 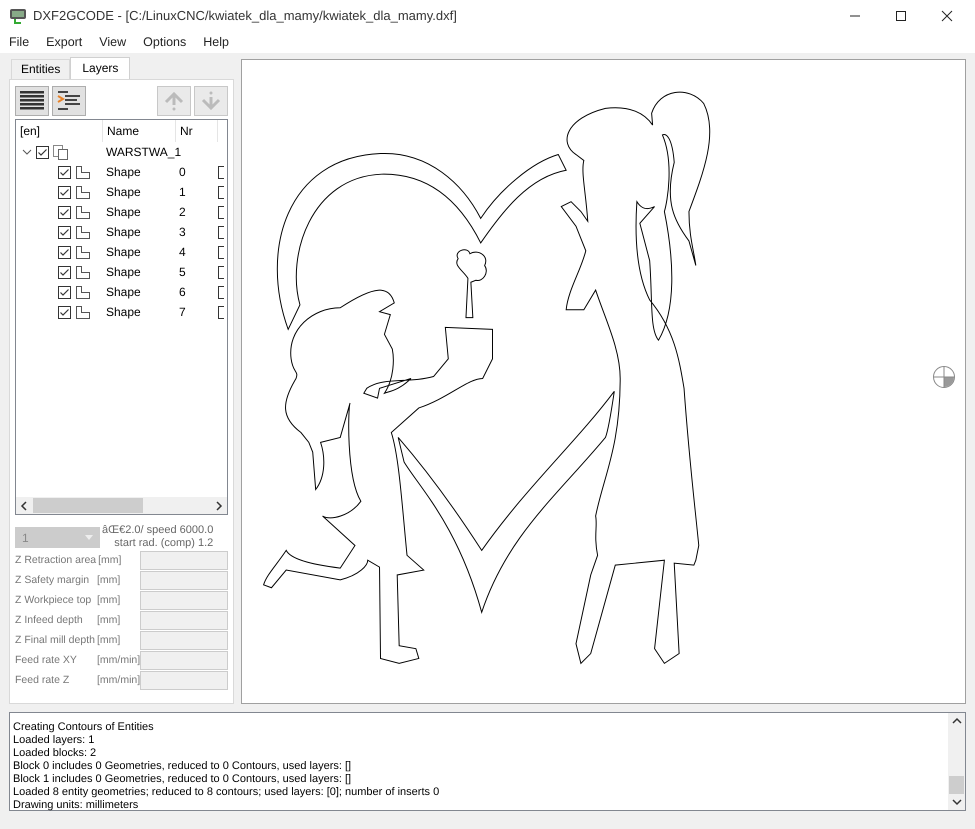 What do you see at coordinates (226, 792) in the screenshot?
I see `log-line: Loaded 8 entity geometries; reduced to 8 contours; used layers: [0]; number of inserts 0` at bounding box center [226, 792].